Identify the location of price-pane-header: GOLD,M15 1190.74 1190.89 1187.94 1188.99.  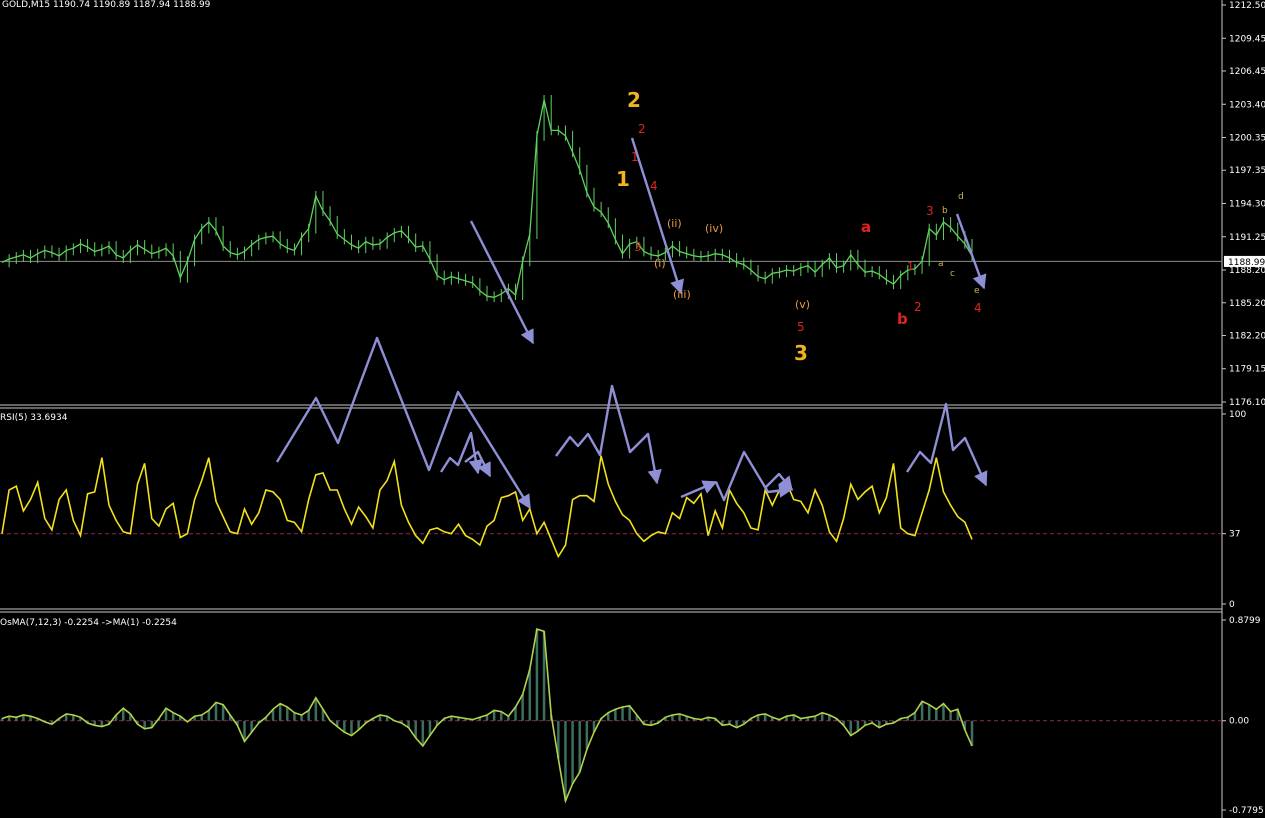
(106, 5).